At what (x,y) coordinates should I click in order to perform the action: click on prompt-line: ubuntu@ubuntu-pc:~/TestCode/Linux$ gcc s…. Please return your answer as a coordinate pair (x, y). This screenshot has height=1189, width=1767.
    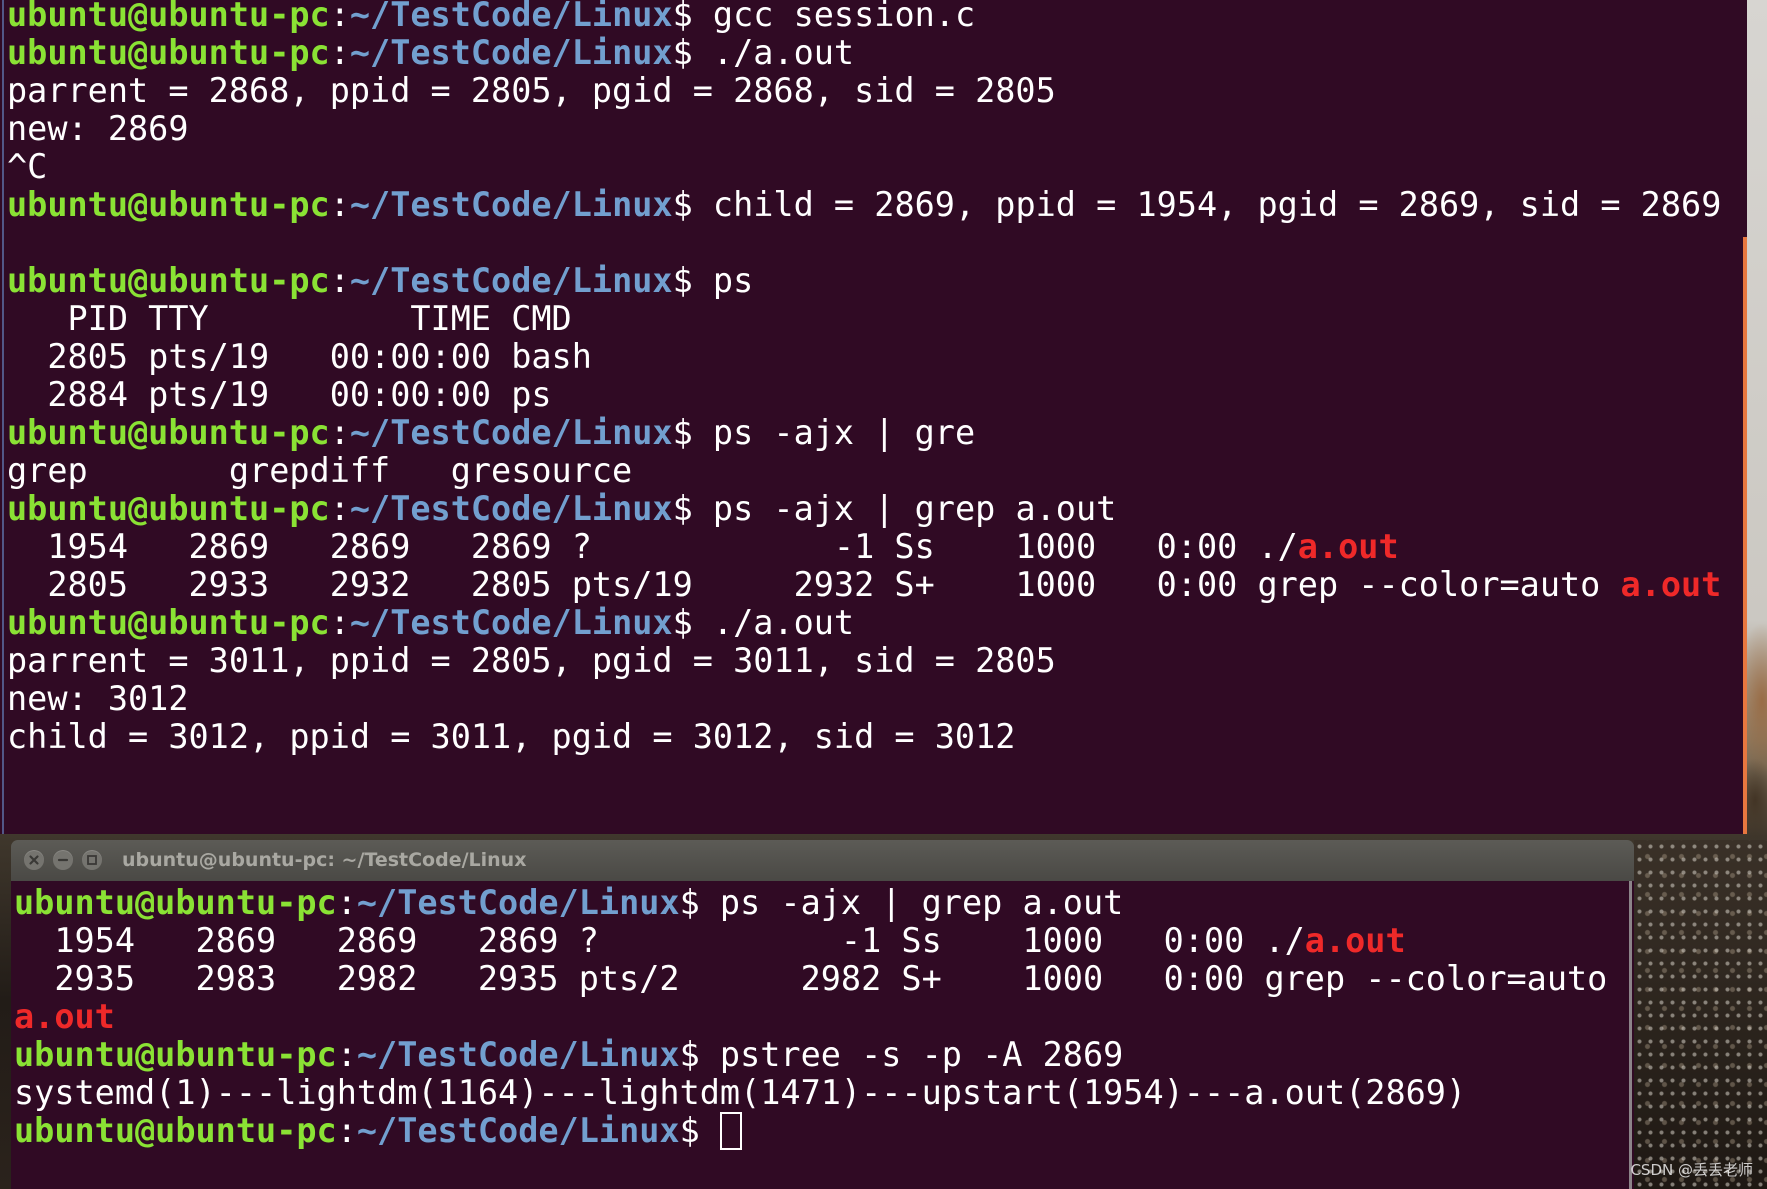
    Looking at the image, I should click on (864, 17).